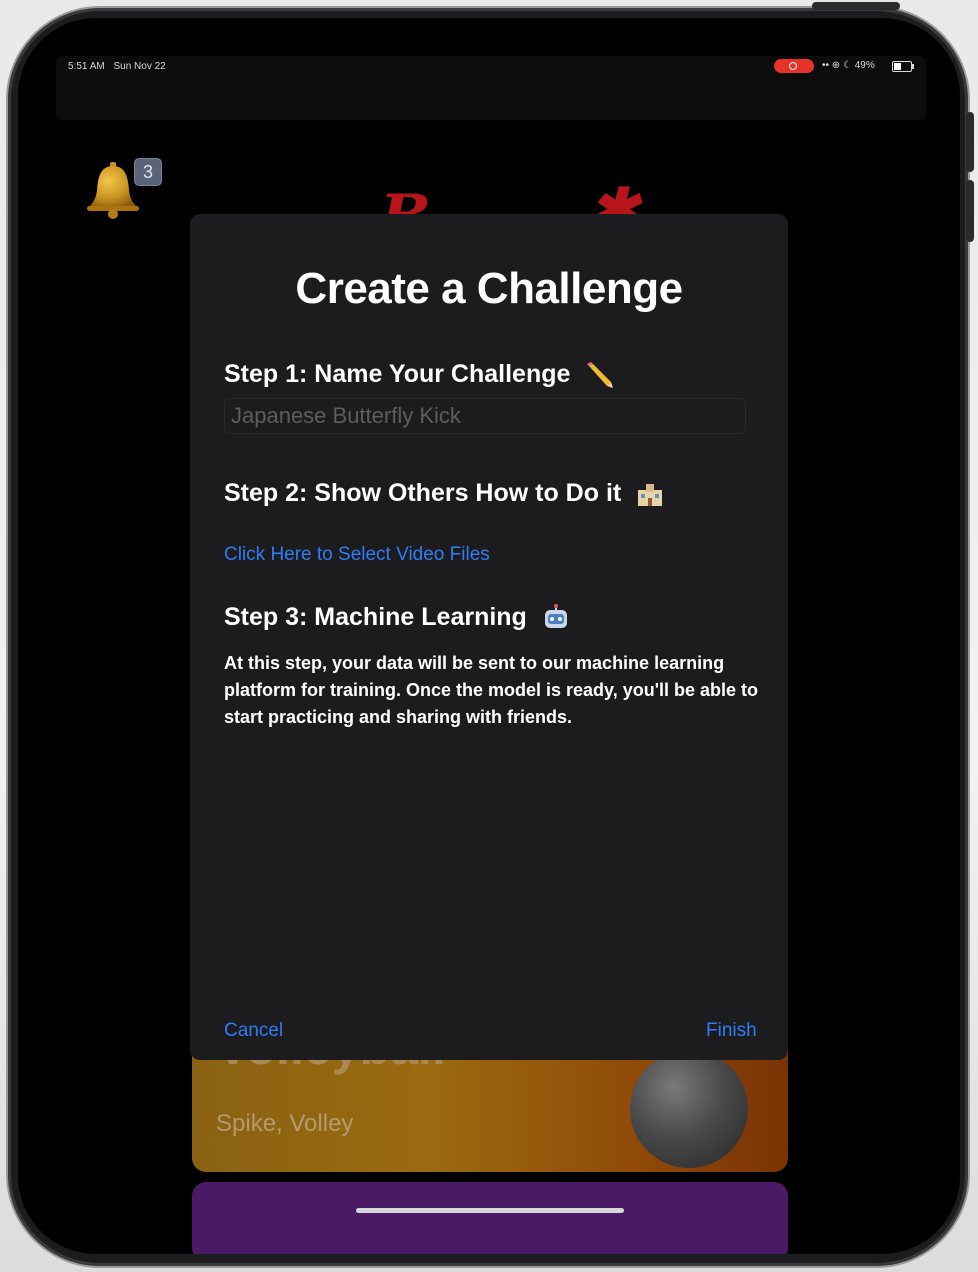 The image size is (978, 1272). I want to click on school-icon, so click(650, 495).